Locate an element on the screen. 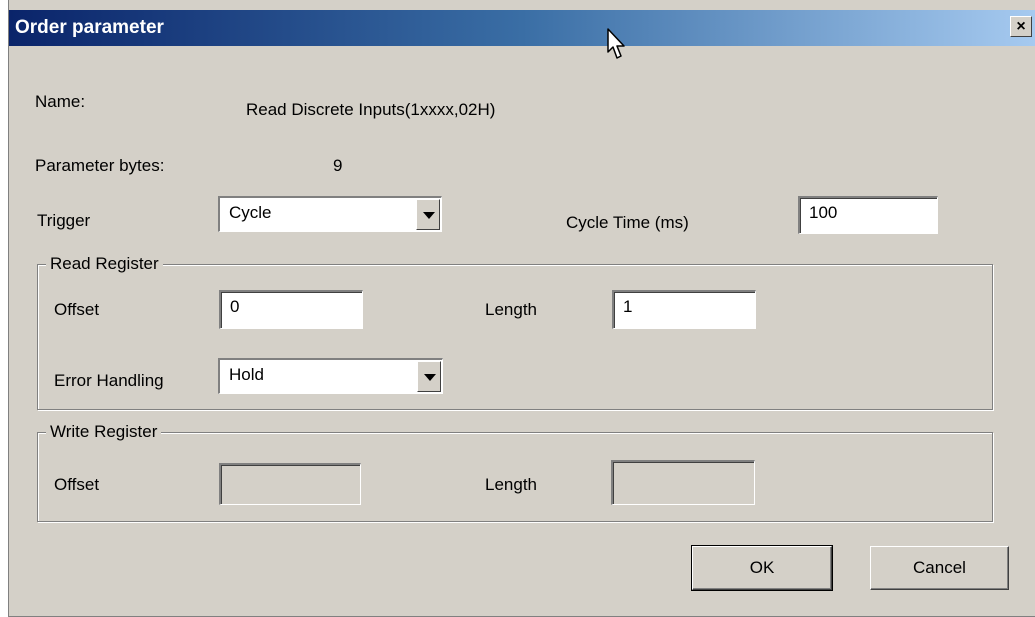 This screenshot has width=1035, height=617. ok-button: OK is located at coordinates (762, 568).